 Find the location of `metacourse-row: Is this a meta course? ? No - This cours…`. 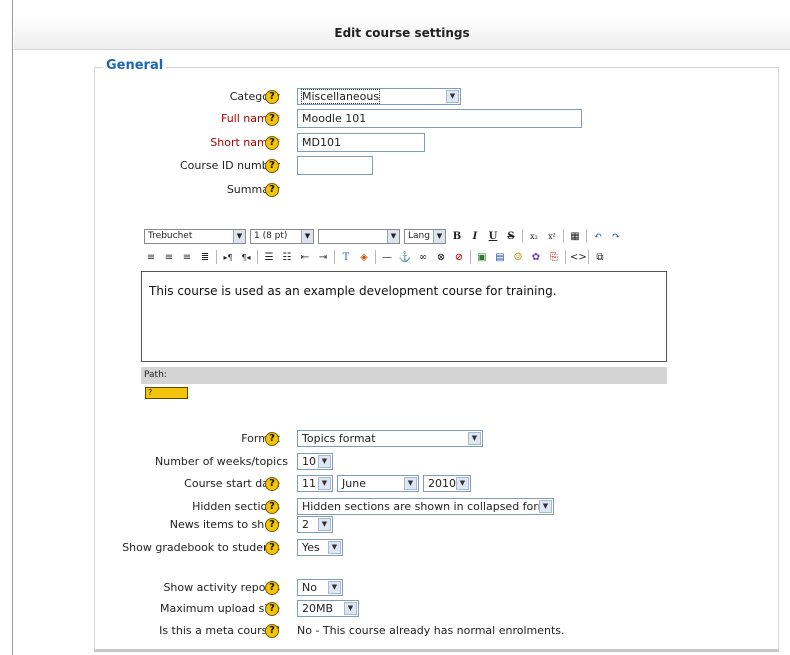

metacourse-row: Is this a meta course? ? No - This cours… is located at coordinates (395, 631).